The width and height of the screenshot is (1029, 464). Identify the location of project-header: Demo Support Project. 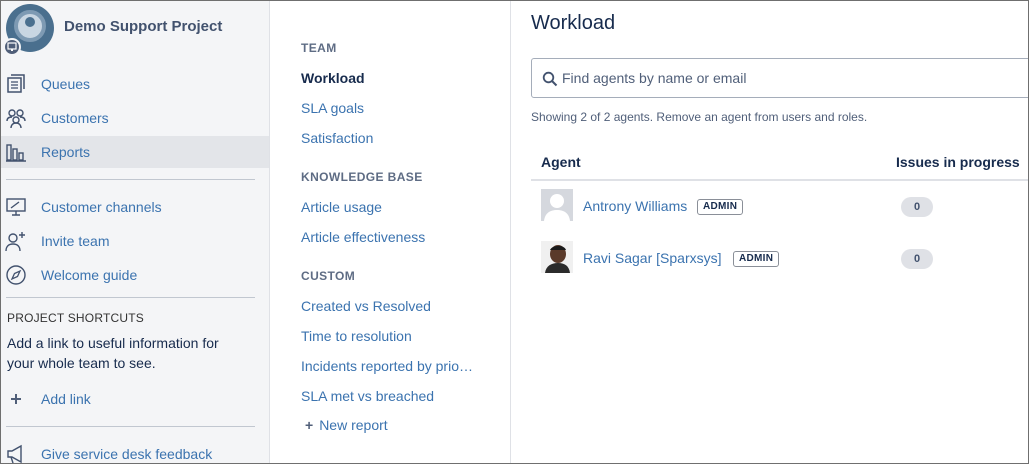
(135, 30).